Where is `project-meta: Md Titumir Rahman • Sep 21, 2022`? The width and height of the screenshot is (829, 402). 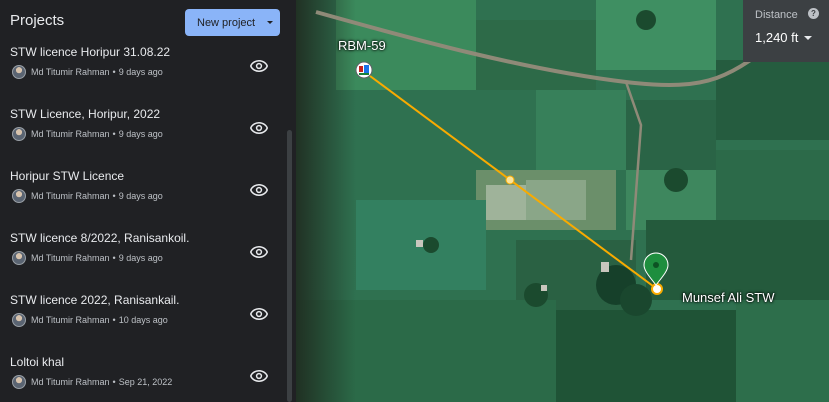 project-meta: Md Titumir Rahman • Sep 21, 2022 is located at coordinates (101, 382).